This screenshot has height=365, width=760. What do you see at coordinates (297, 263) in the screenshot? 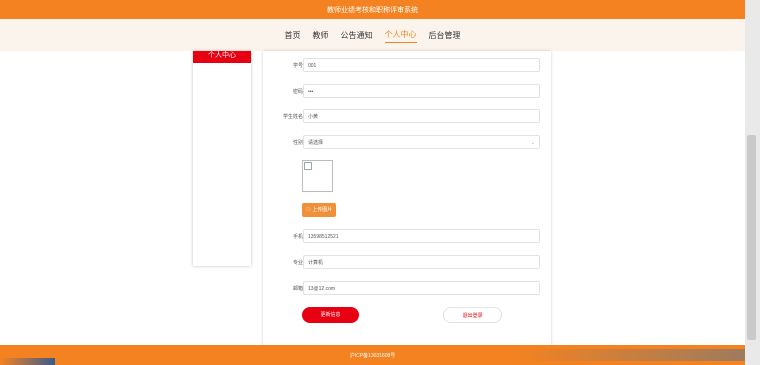
I see `major-label: 专业` at bounding box center [297, 263].